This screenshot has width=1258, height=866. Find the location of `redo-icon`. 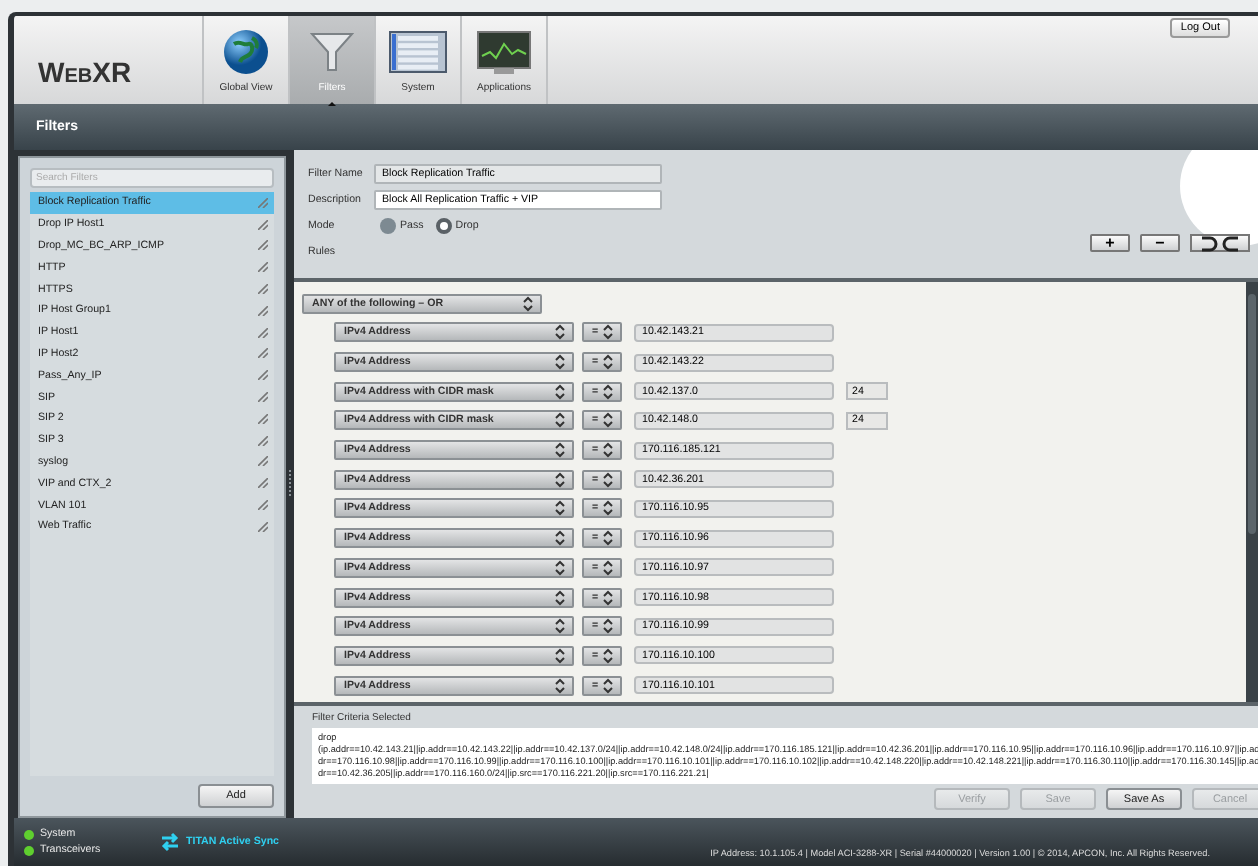

redo-icon is located at coordinates (1231, 243).